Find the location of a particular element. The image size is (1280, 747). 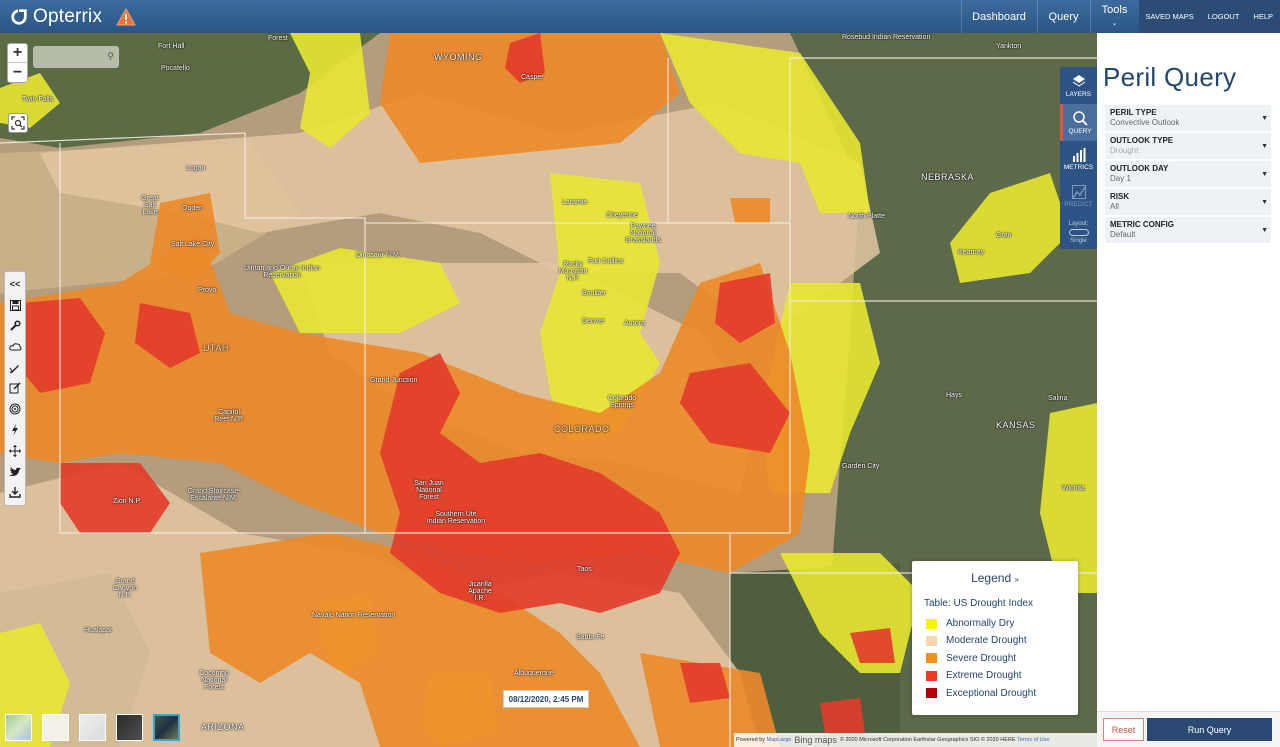

nav-tools: Tools ⌄ is located at coordinates (1114, 16).